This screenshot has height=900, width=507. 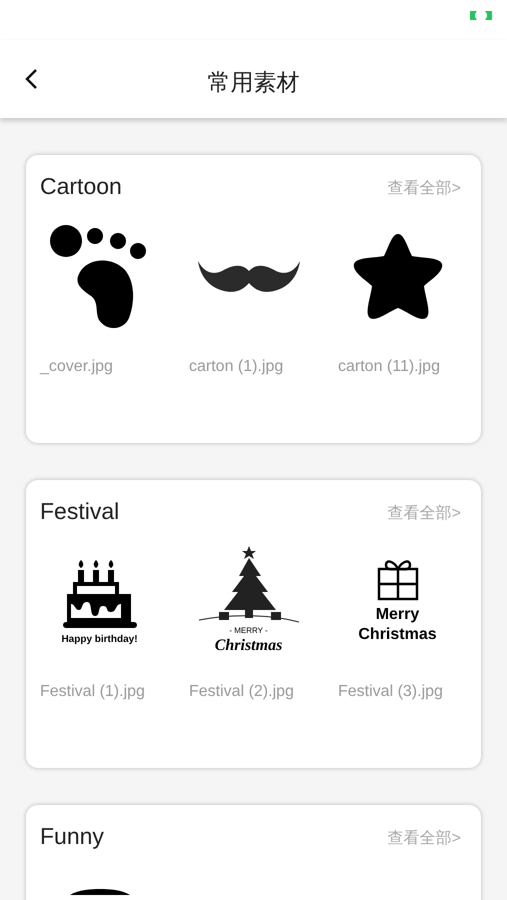 I want to click on back-icon, so click(x=31, y=79).